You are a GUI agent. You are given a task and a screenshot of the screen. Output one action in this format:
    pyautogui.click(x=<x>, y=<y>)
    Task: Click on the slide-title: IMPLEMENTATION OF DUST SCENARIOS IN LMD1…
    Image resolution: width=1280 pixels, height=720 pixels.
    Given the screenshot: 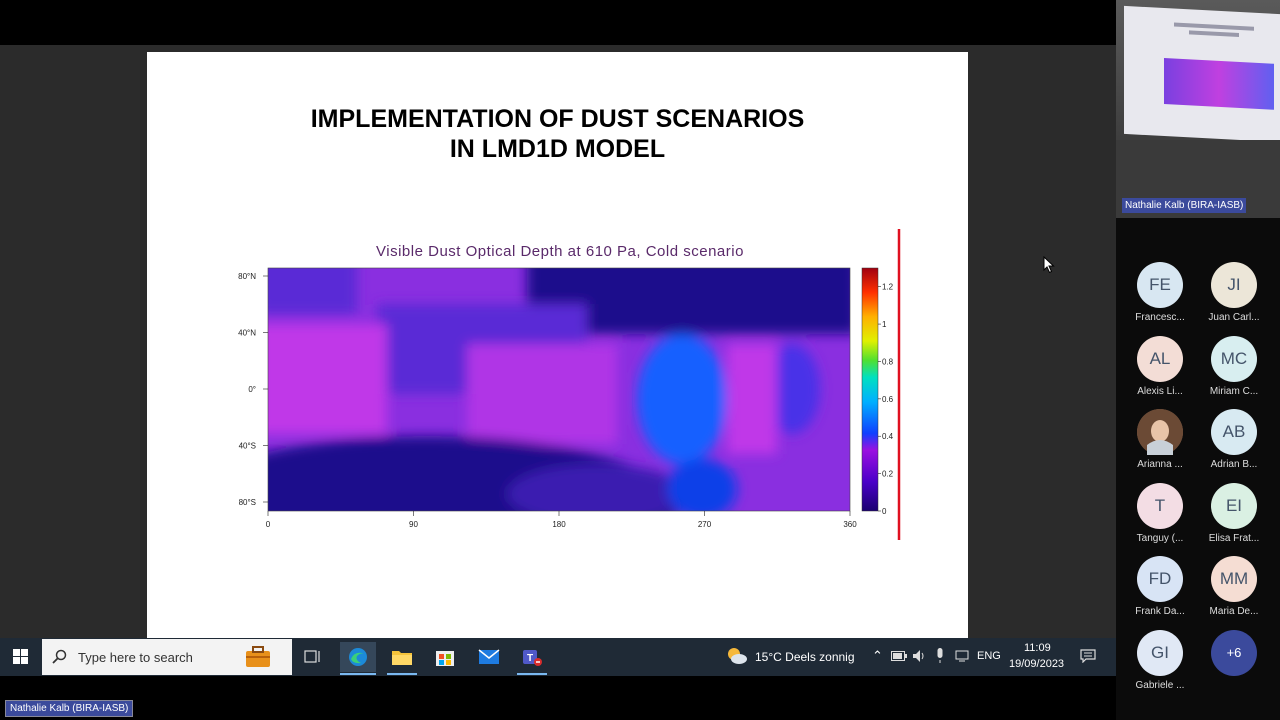 What is the action you would take?
    pyautogui.click(x=557, y=134)
    